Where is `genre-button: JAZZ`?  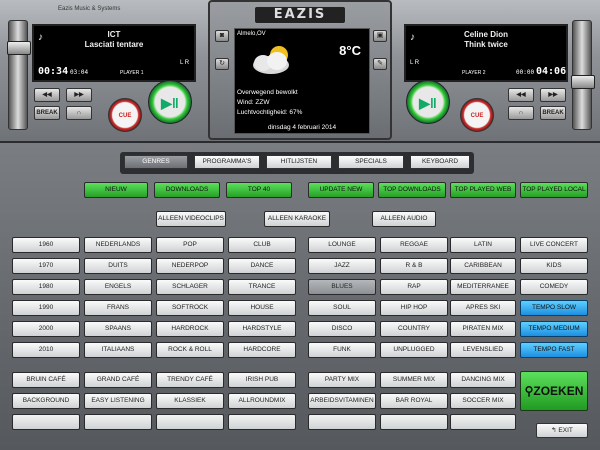
genre-button: JAZZ is located at coordinates (342, 266).